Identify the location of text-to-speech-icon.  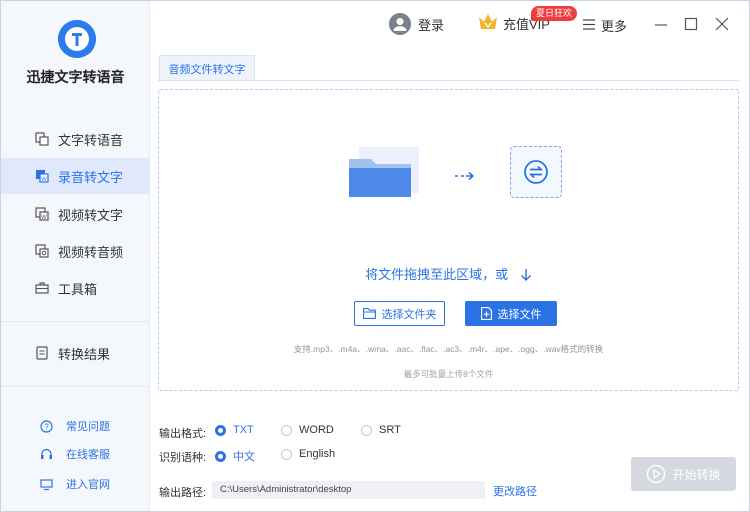
(42, 139).